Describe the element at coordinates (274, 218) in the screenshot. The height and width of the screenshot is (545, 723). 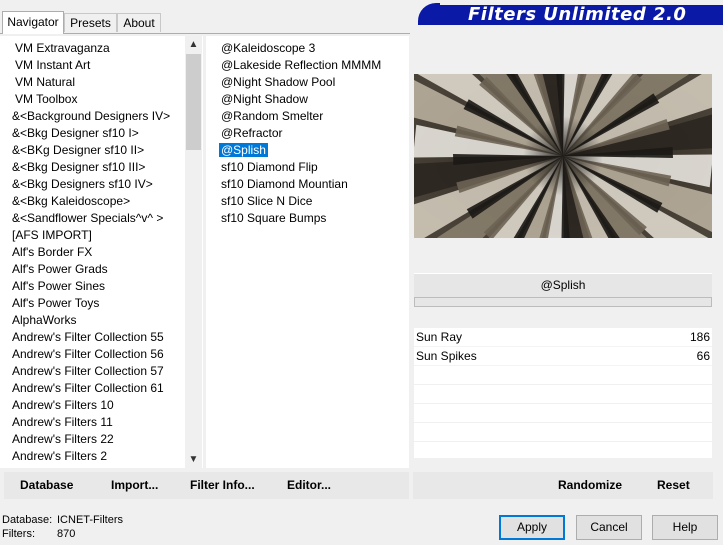
I see `filter-item-label: sf10 Square Bumps` at that location.